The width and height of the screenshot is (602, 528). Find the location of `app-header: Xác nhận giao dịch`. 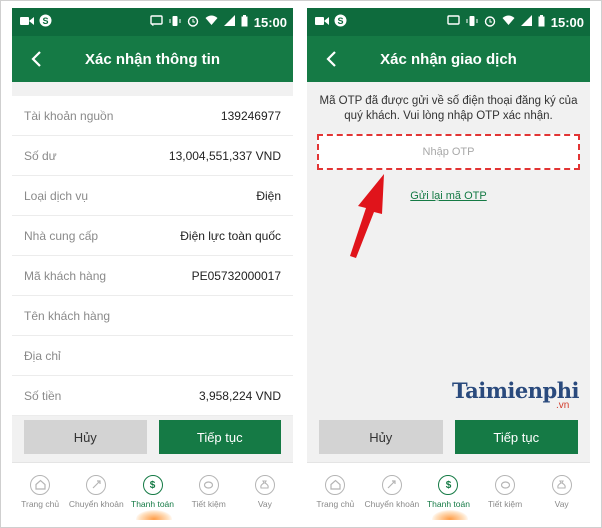

app-header: Xác nhận giao dịch is located at coordinates (448, 59).